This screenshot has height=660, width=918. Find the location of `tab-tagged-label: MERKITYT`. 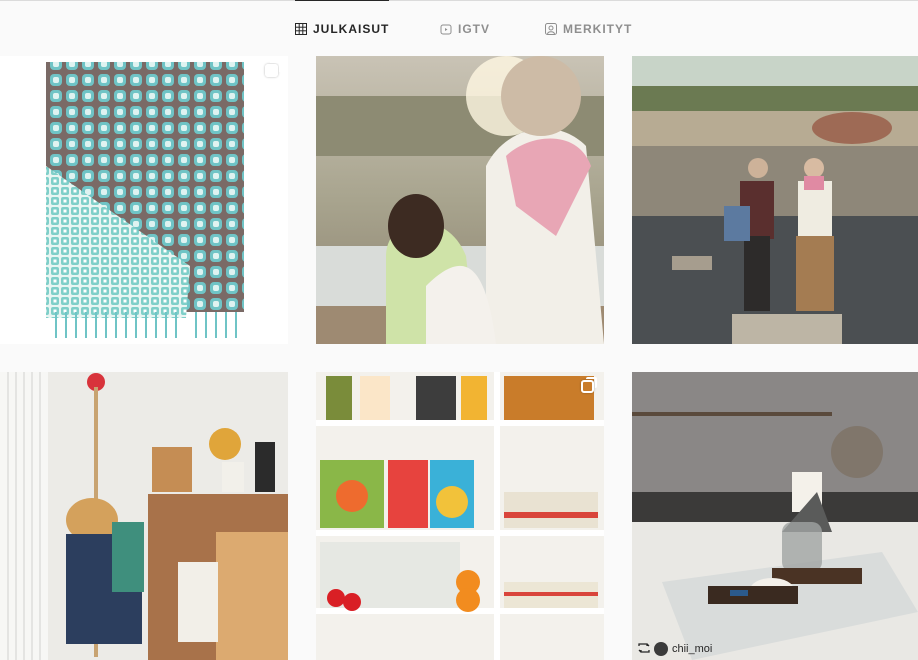

tab-tagged-label: MERKITYT is located at coordinates (598, 29).